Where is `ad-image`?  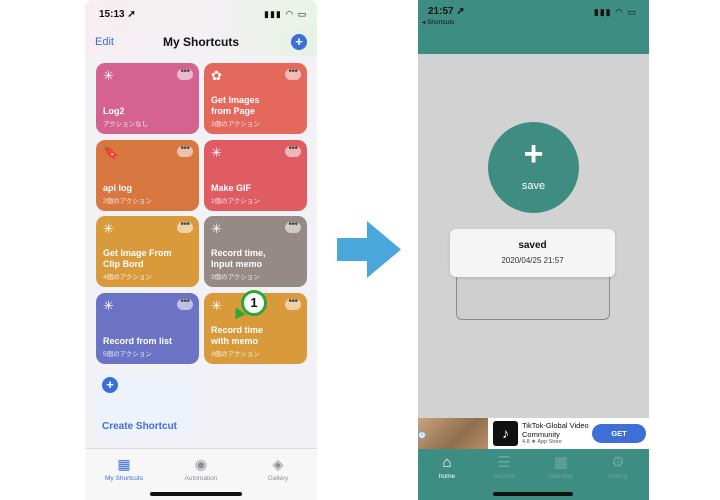 ad-image is located at coordinates (453, 433).